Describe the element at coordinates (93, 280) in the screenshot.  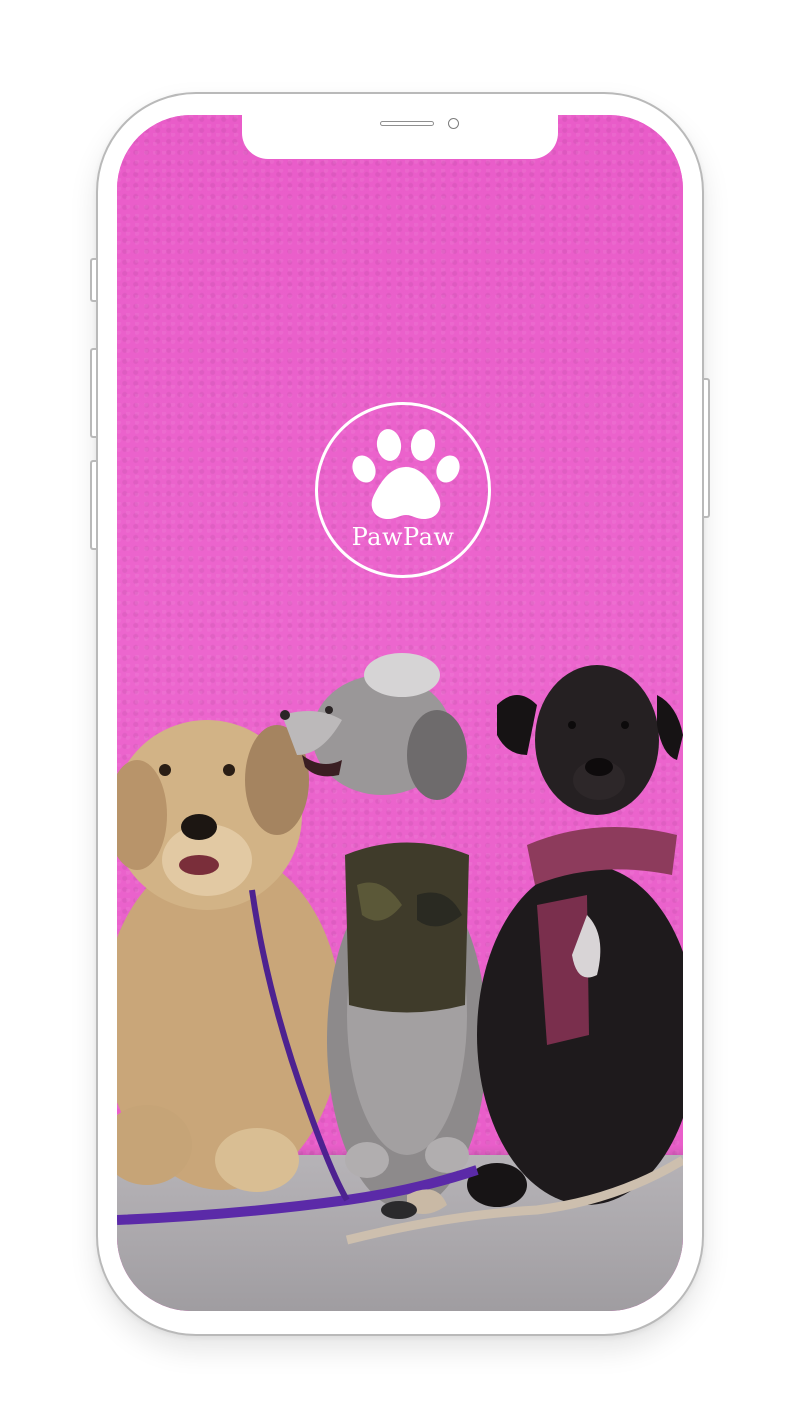
I see `mute-switch` at that location.